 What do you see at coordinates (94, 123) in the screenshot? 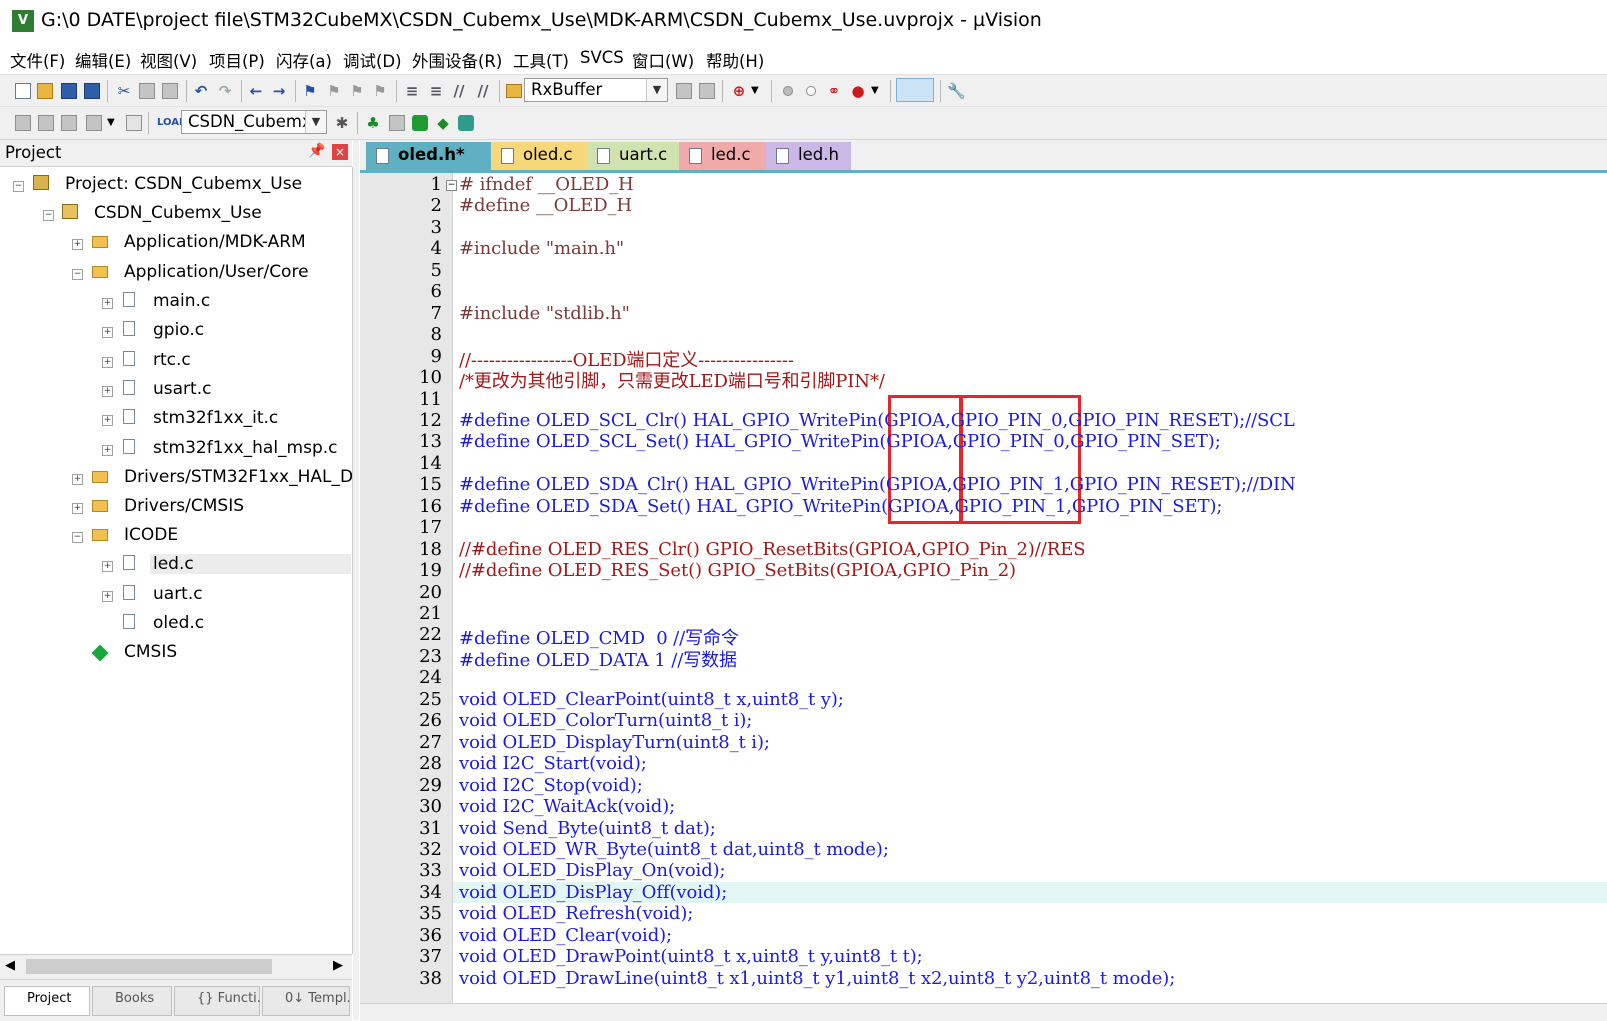
I see `batch-build-icon` at bounding box center [94, 123].